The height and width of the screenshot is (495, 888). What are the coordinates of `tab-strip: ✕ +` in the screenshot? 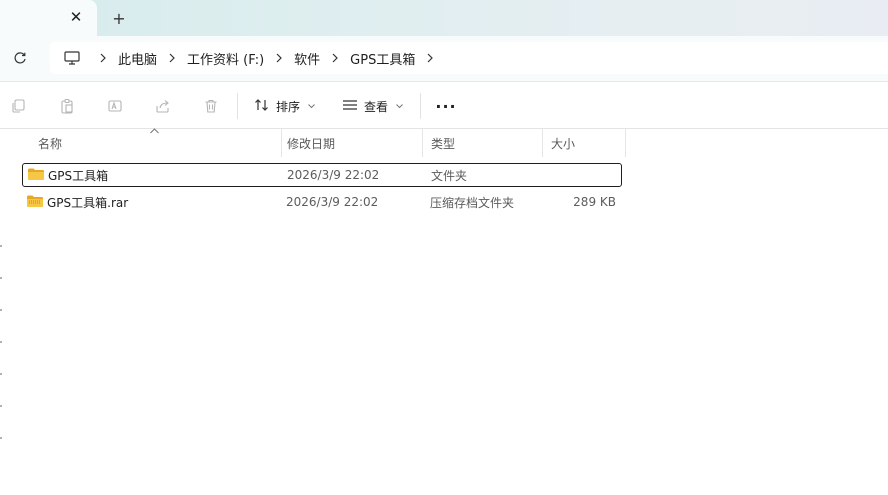 It's located at (444, 18).